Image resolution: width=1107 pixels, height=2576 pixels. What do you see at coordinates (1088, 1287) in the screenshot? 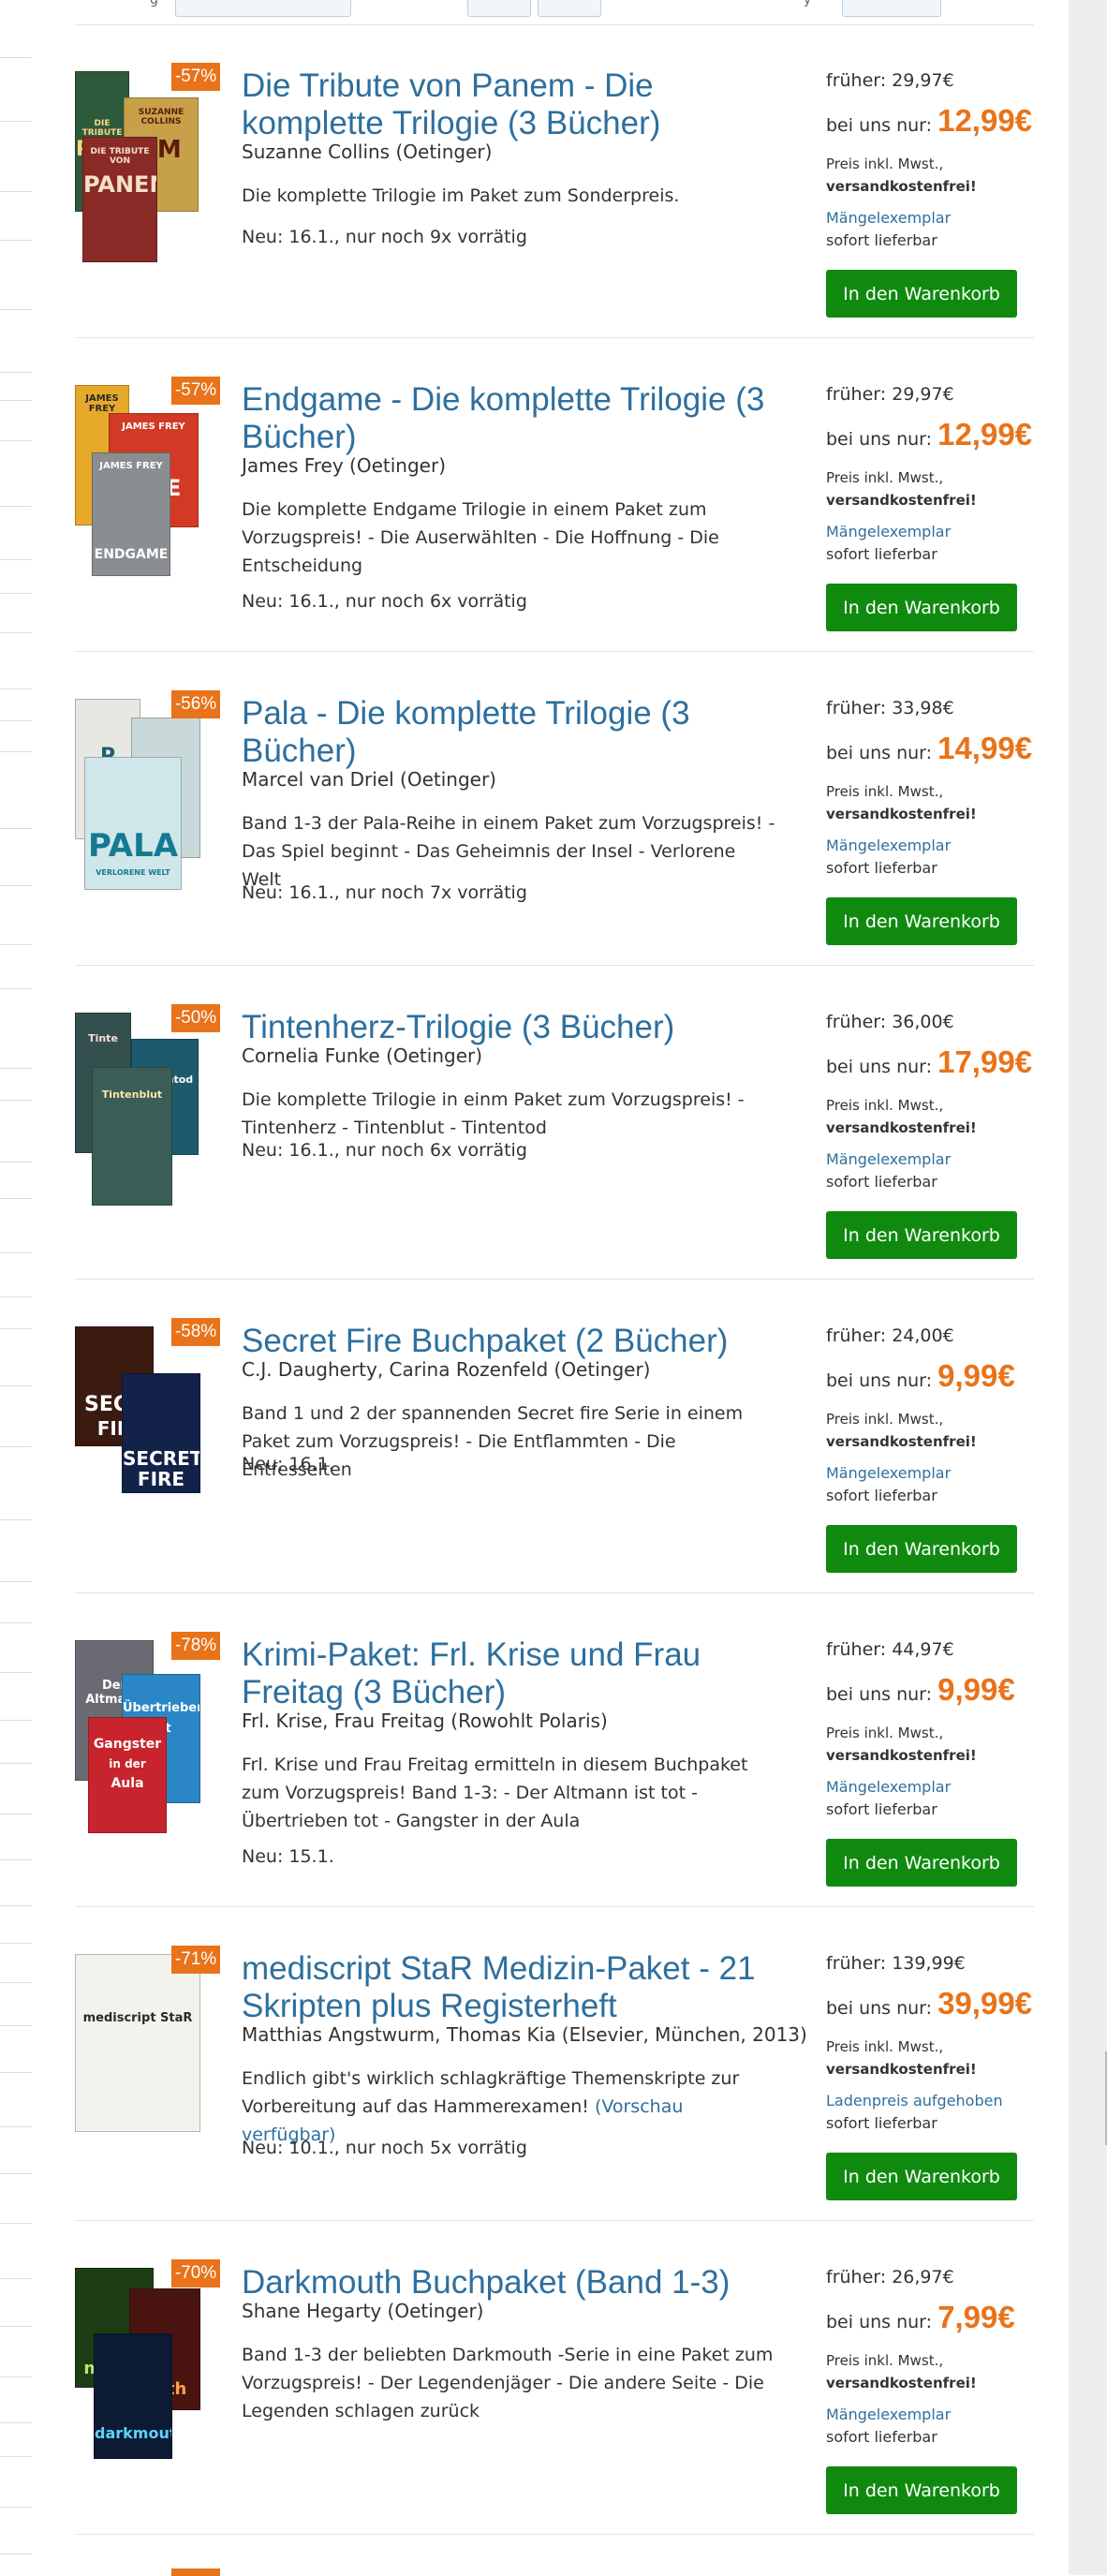
I see `scrollbar` at bounding box center [1088, 1287].